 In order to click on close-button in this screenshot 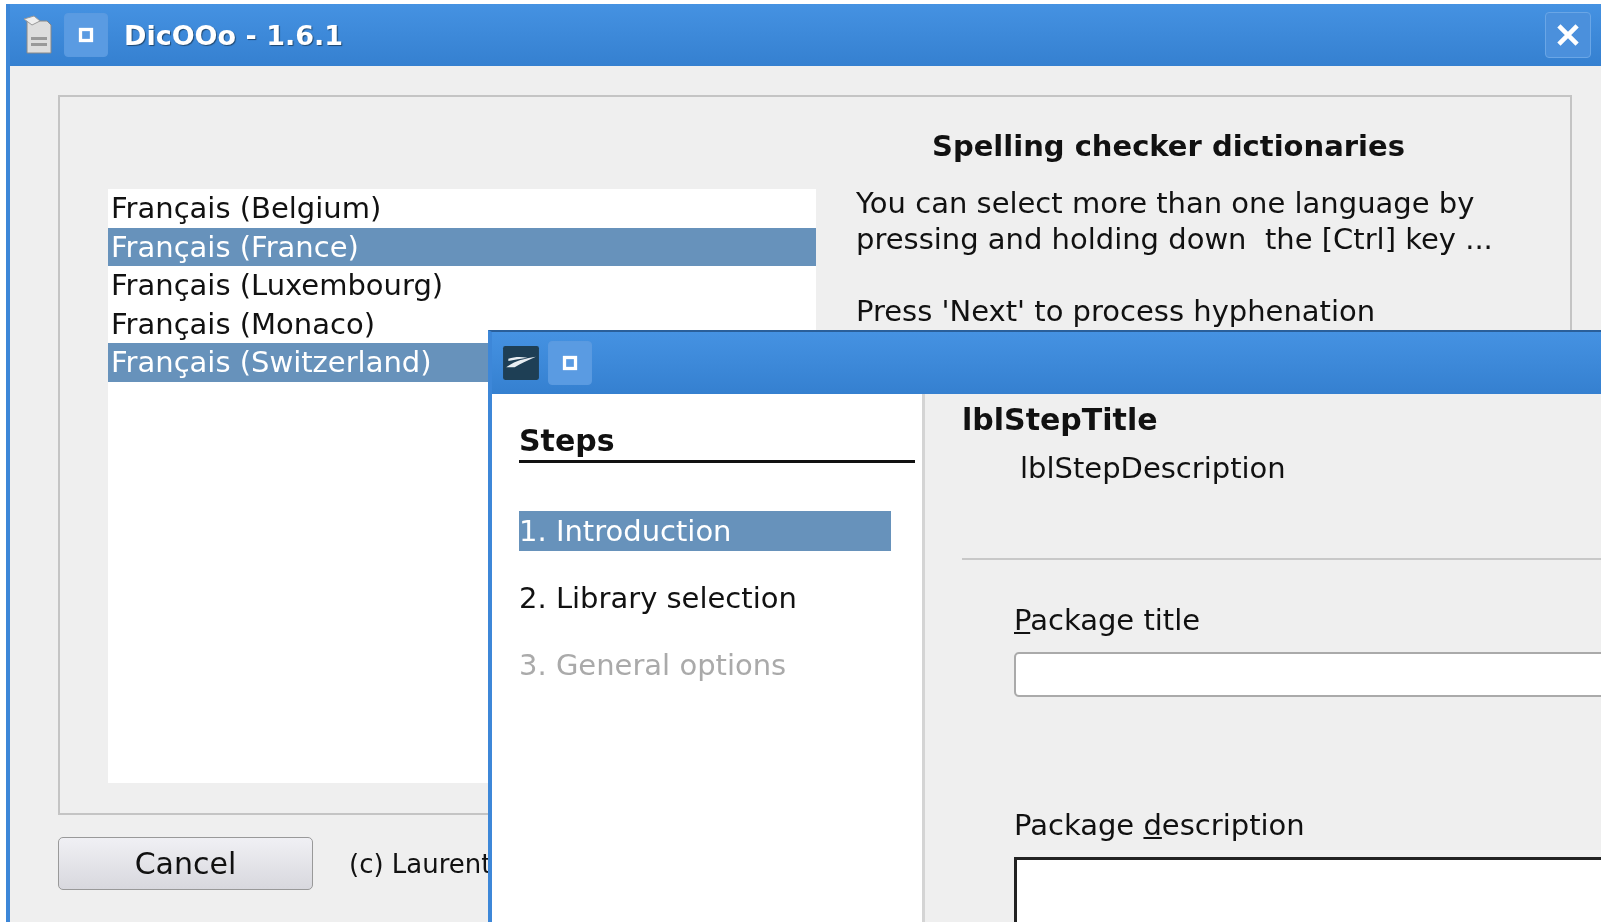, I will do `click(1568, 35)`.